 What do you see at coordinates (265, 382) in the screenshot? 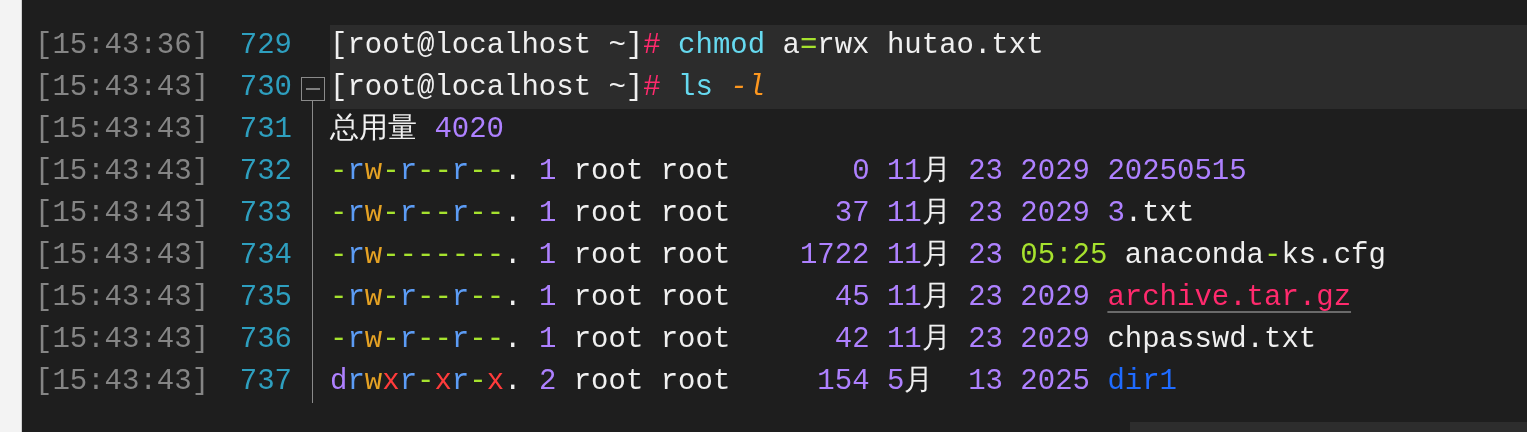
I see `line-number: 737` at bounding box center [265, 382].